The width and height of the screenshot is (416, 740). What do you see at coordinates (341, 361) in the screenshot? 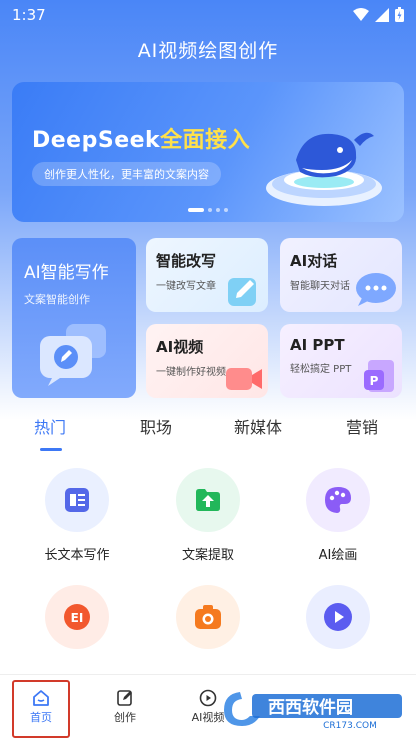
I see `card-ai-ppt: AI PPT 轻松搞定 PPT P` at bounding box center [341, 361].